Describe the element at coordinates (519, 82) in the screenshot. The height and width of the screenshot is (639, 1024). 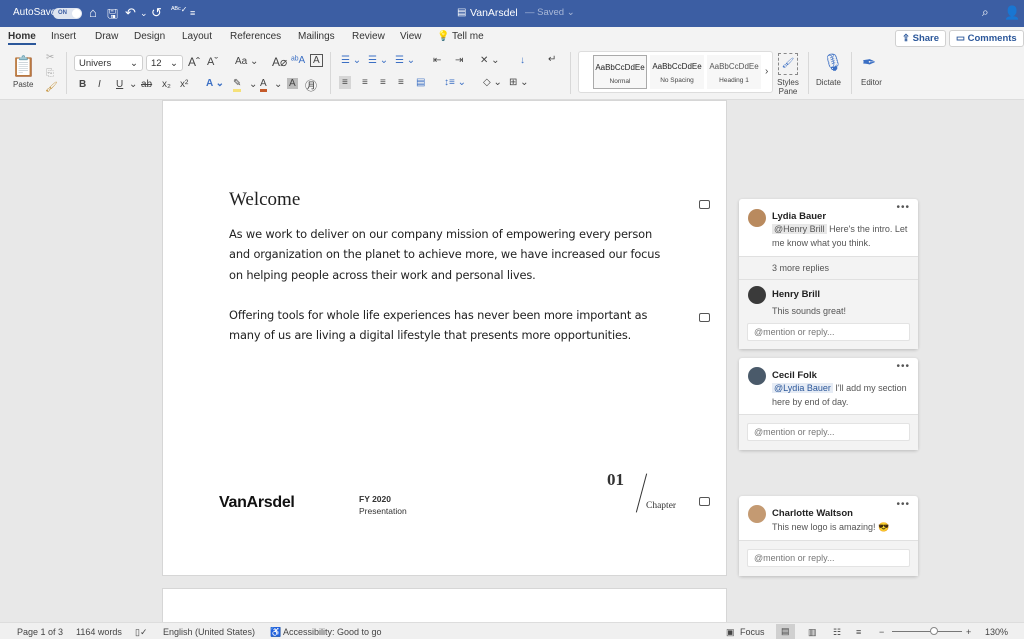
I see `borders-icon: ⊞ ⌄` at that location.